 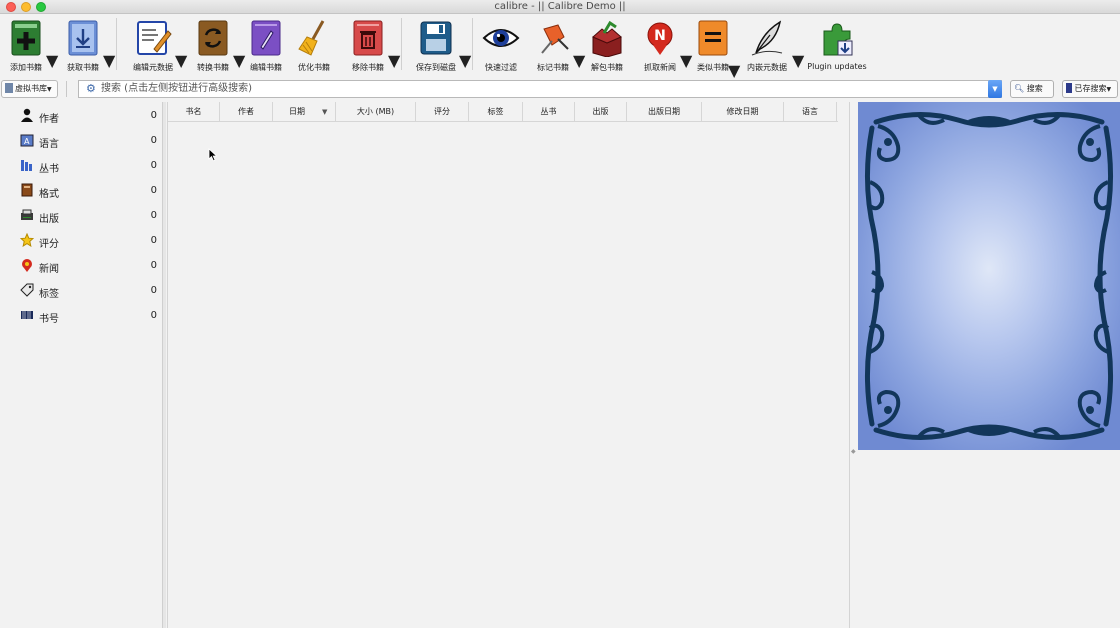 I want to click on quick-view-label: 快速过滤, so click(x=501, y=67).